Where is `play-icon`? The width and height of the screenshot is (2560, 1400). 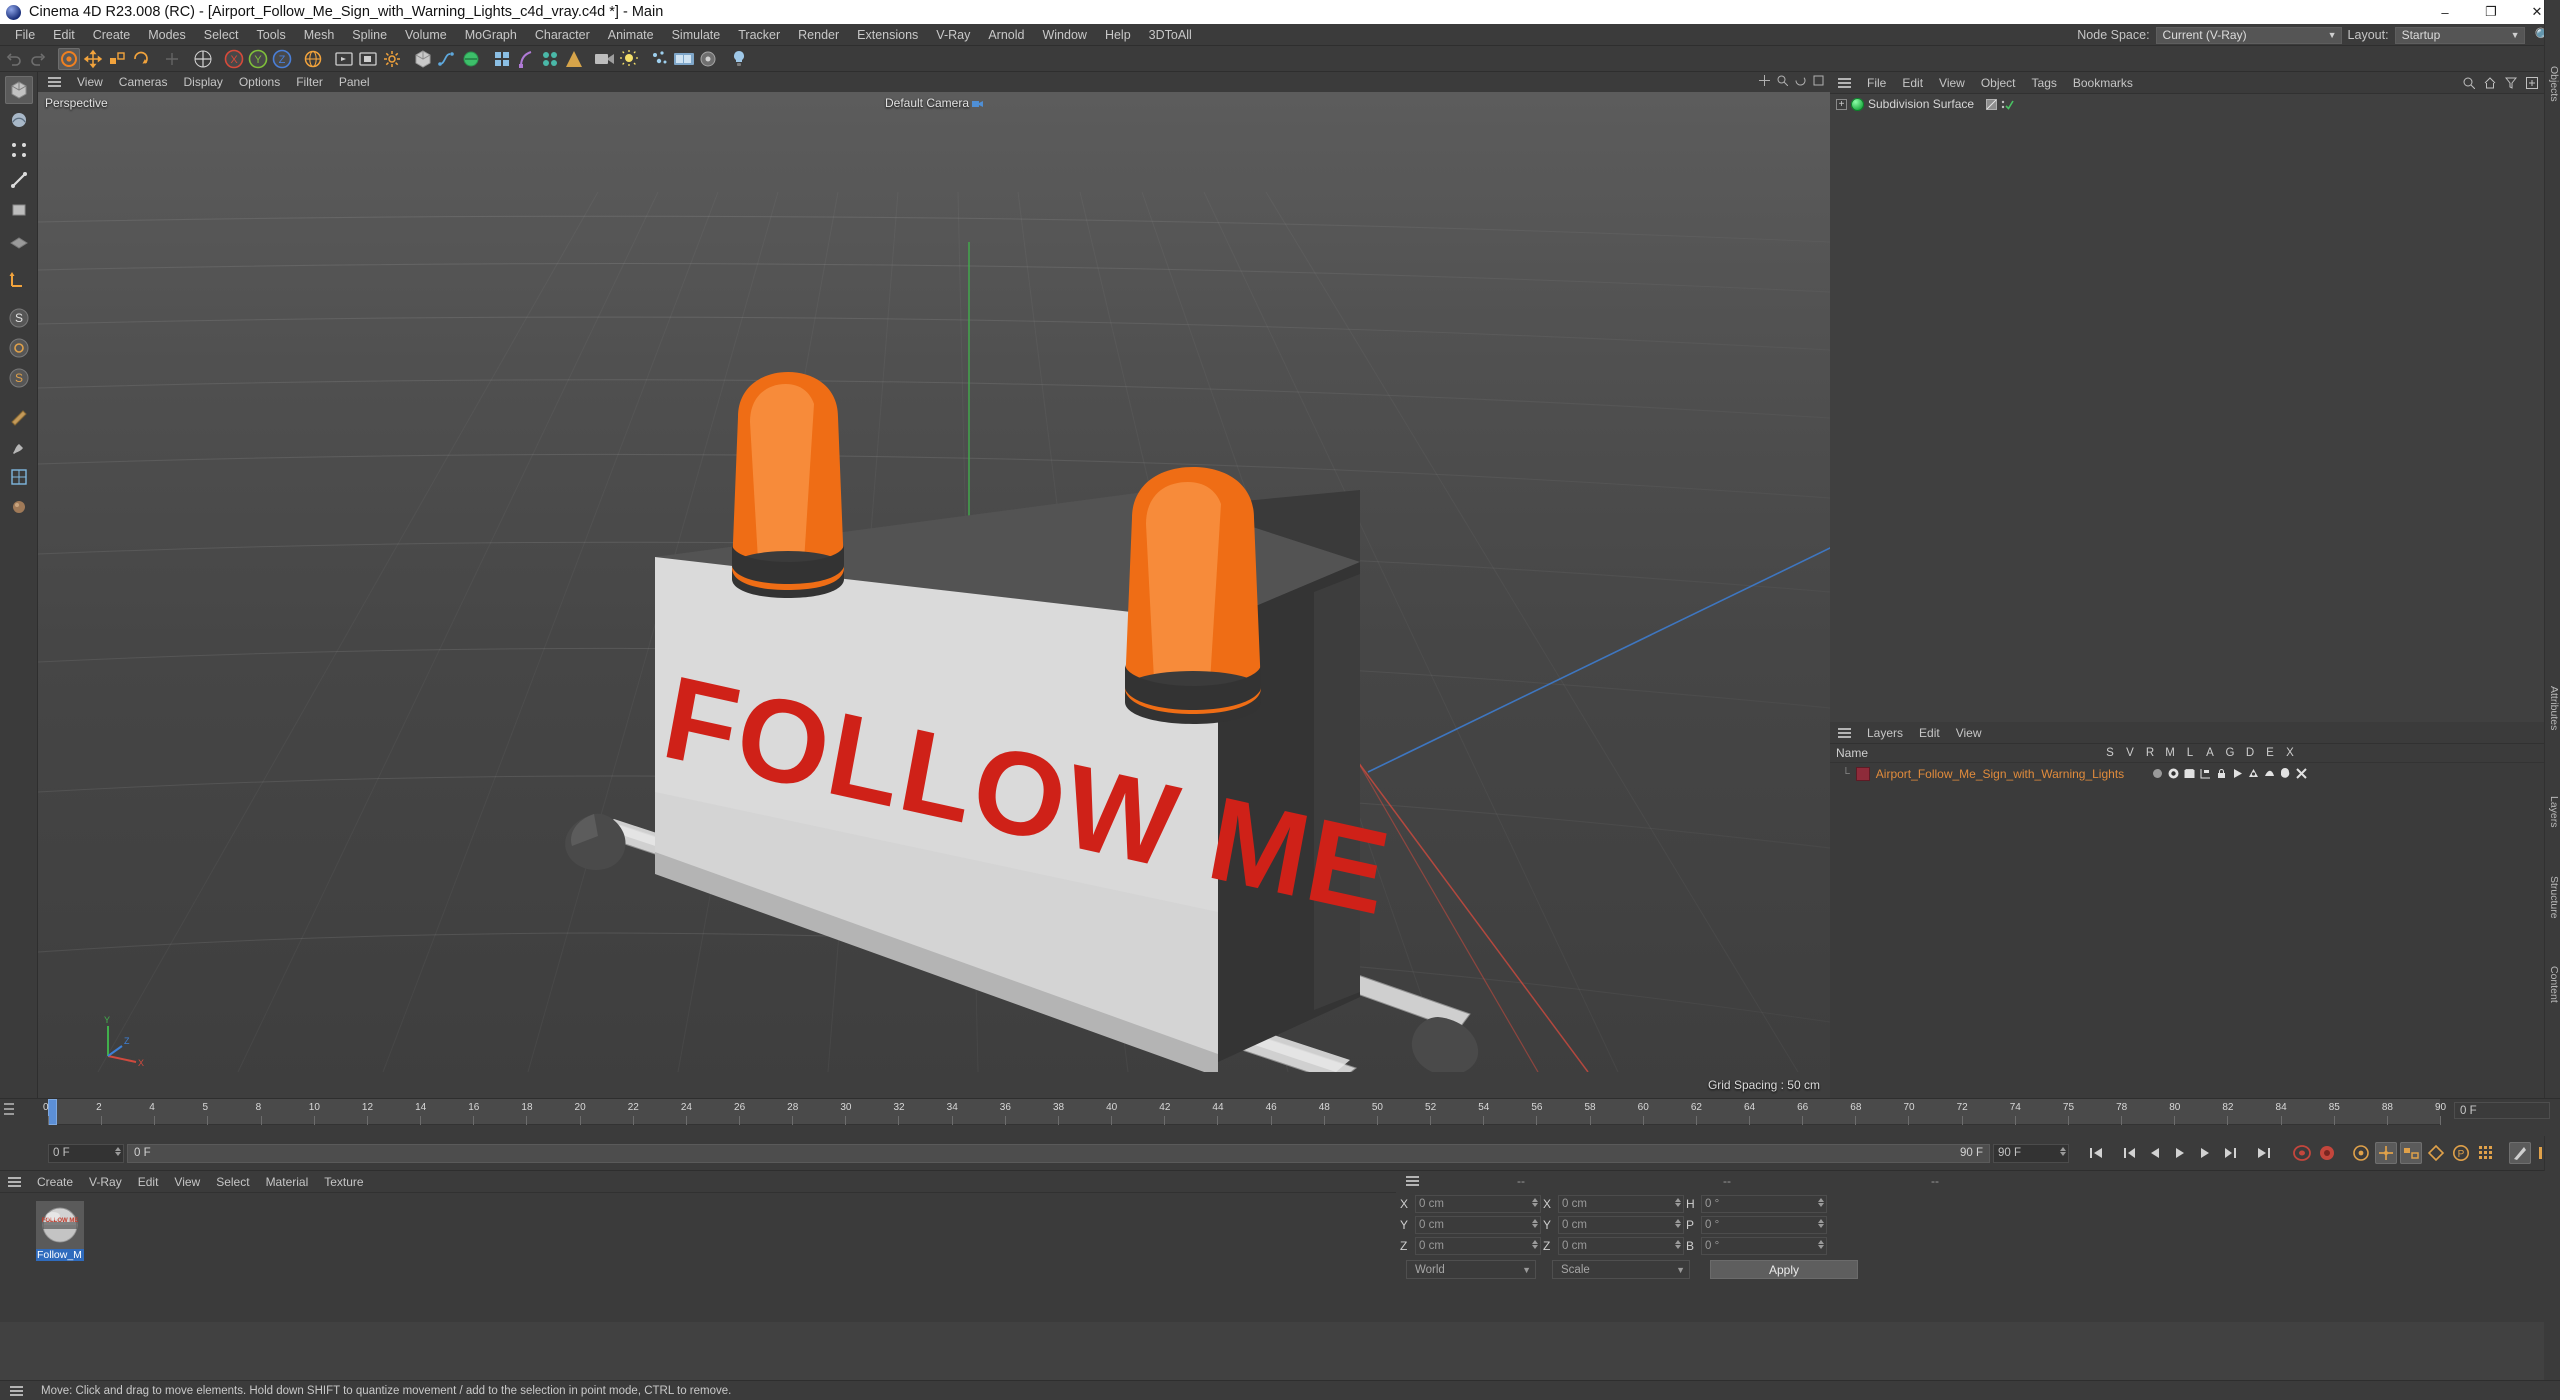 play-icon is located at coordinates (2180, 1153).